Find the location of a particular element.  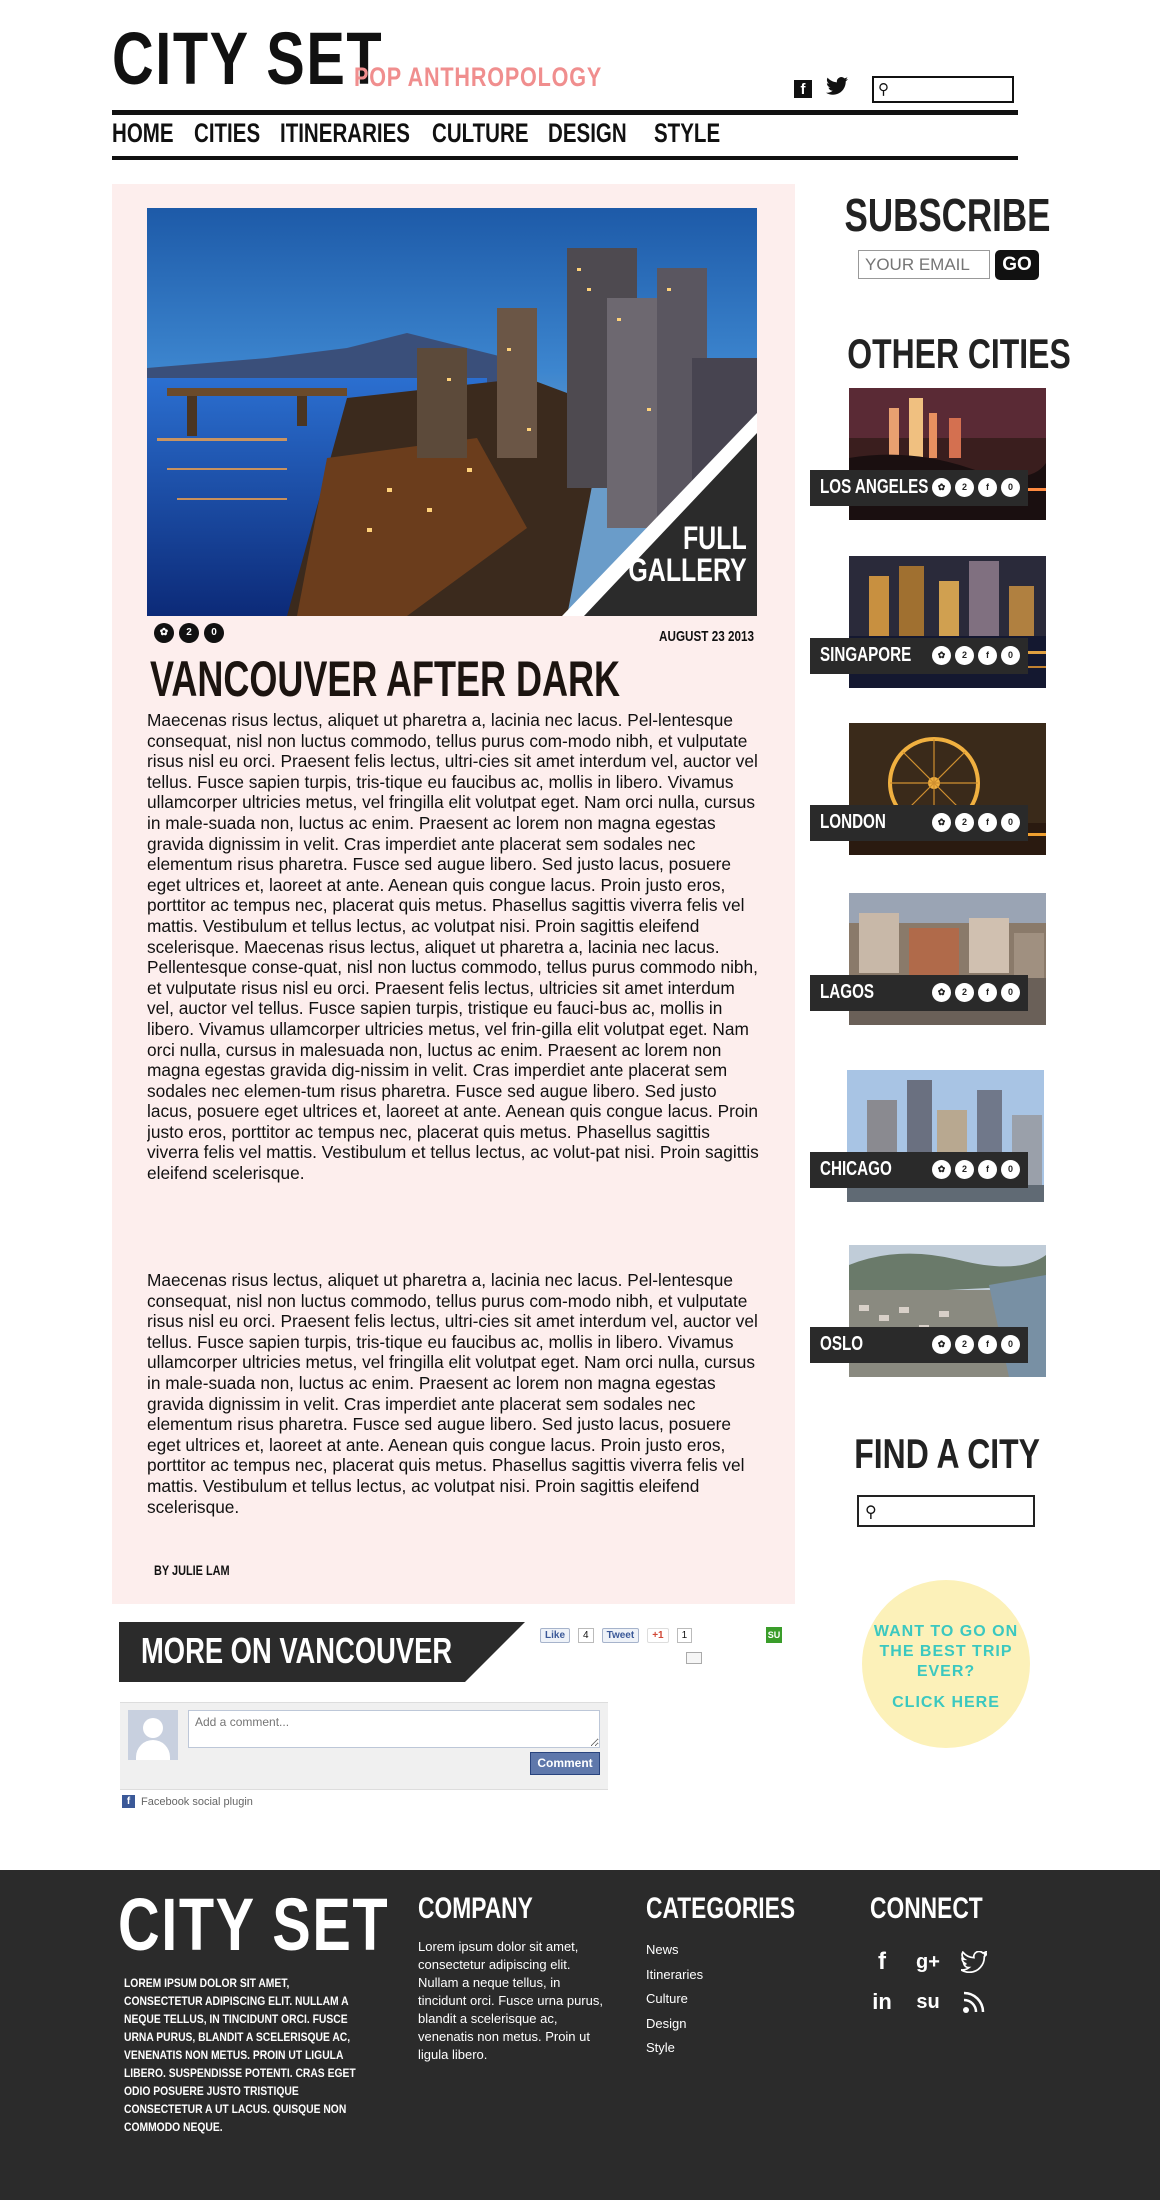

stumbleupon-icon: SU is located at coordinates (774, 1635).